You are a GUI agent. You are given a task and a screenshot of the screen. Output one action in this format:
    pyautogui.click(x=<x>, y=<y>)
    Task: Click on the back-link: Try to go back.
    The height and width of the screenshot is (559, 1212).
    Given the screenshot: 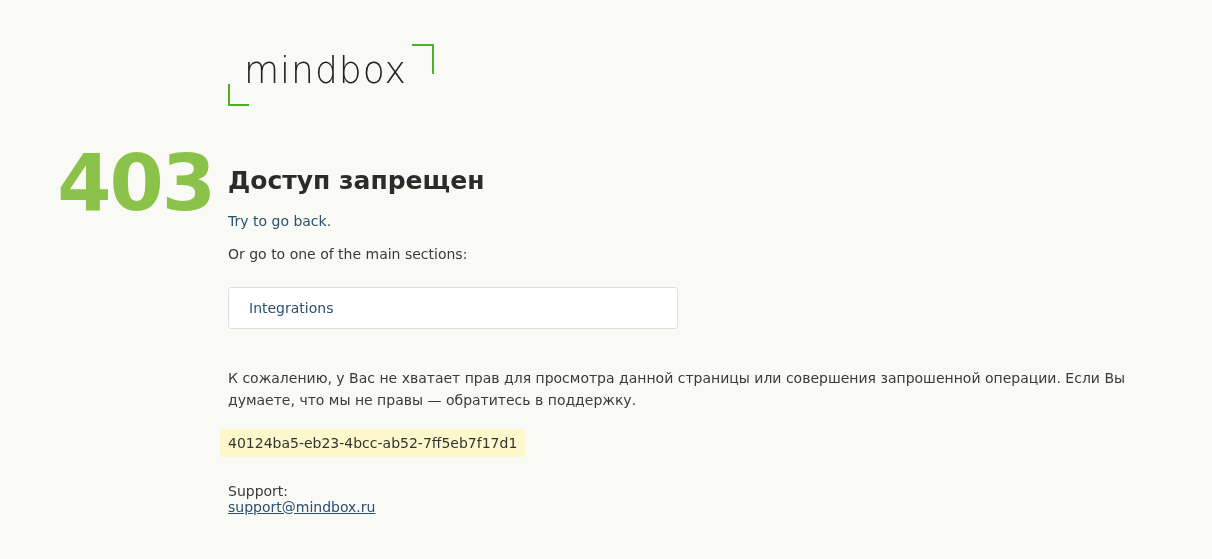 What is the action you would take?
    pyautogui.click(x=280, y=221)
    